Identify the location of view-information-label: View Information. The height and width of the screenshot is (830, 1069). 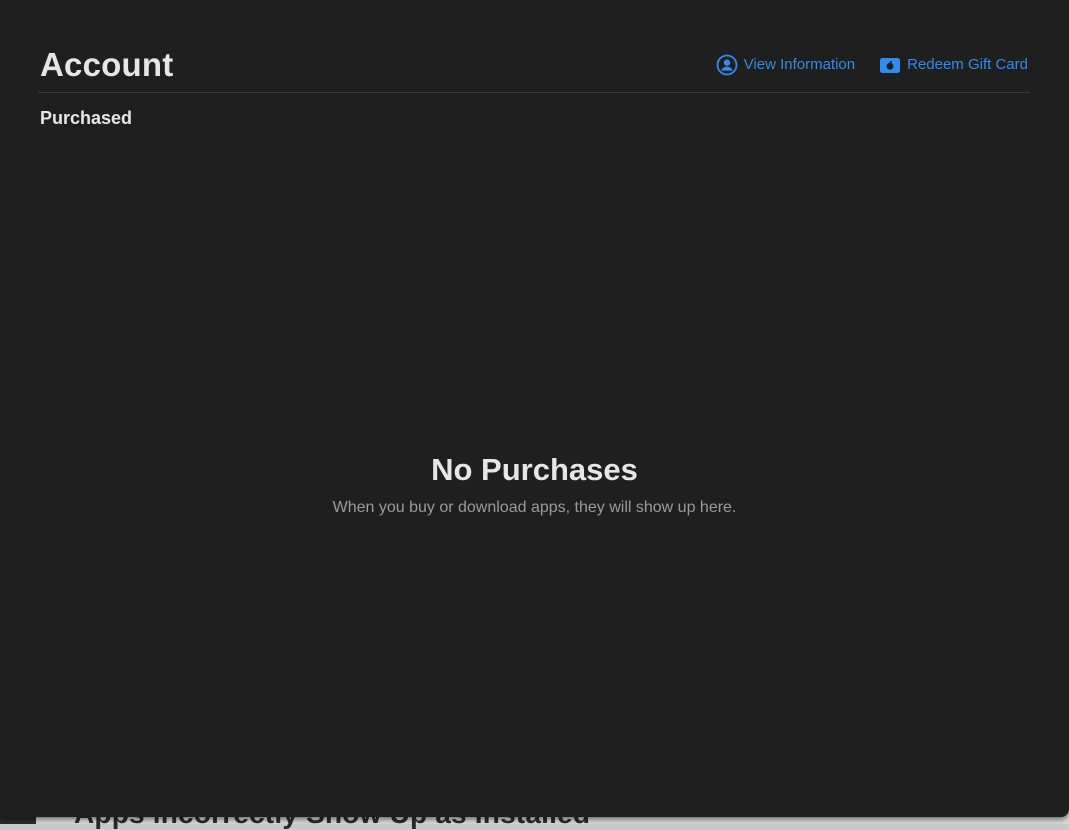
(799, 64).